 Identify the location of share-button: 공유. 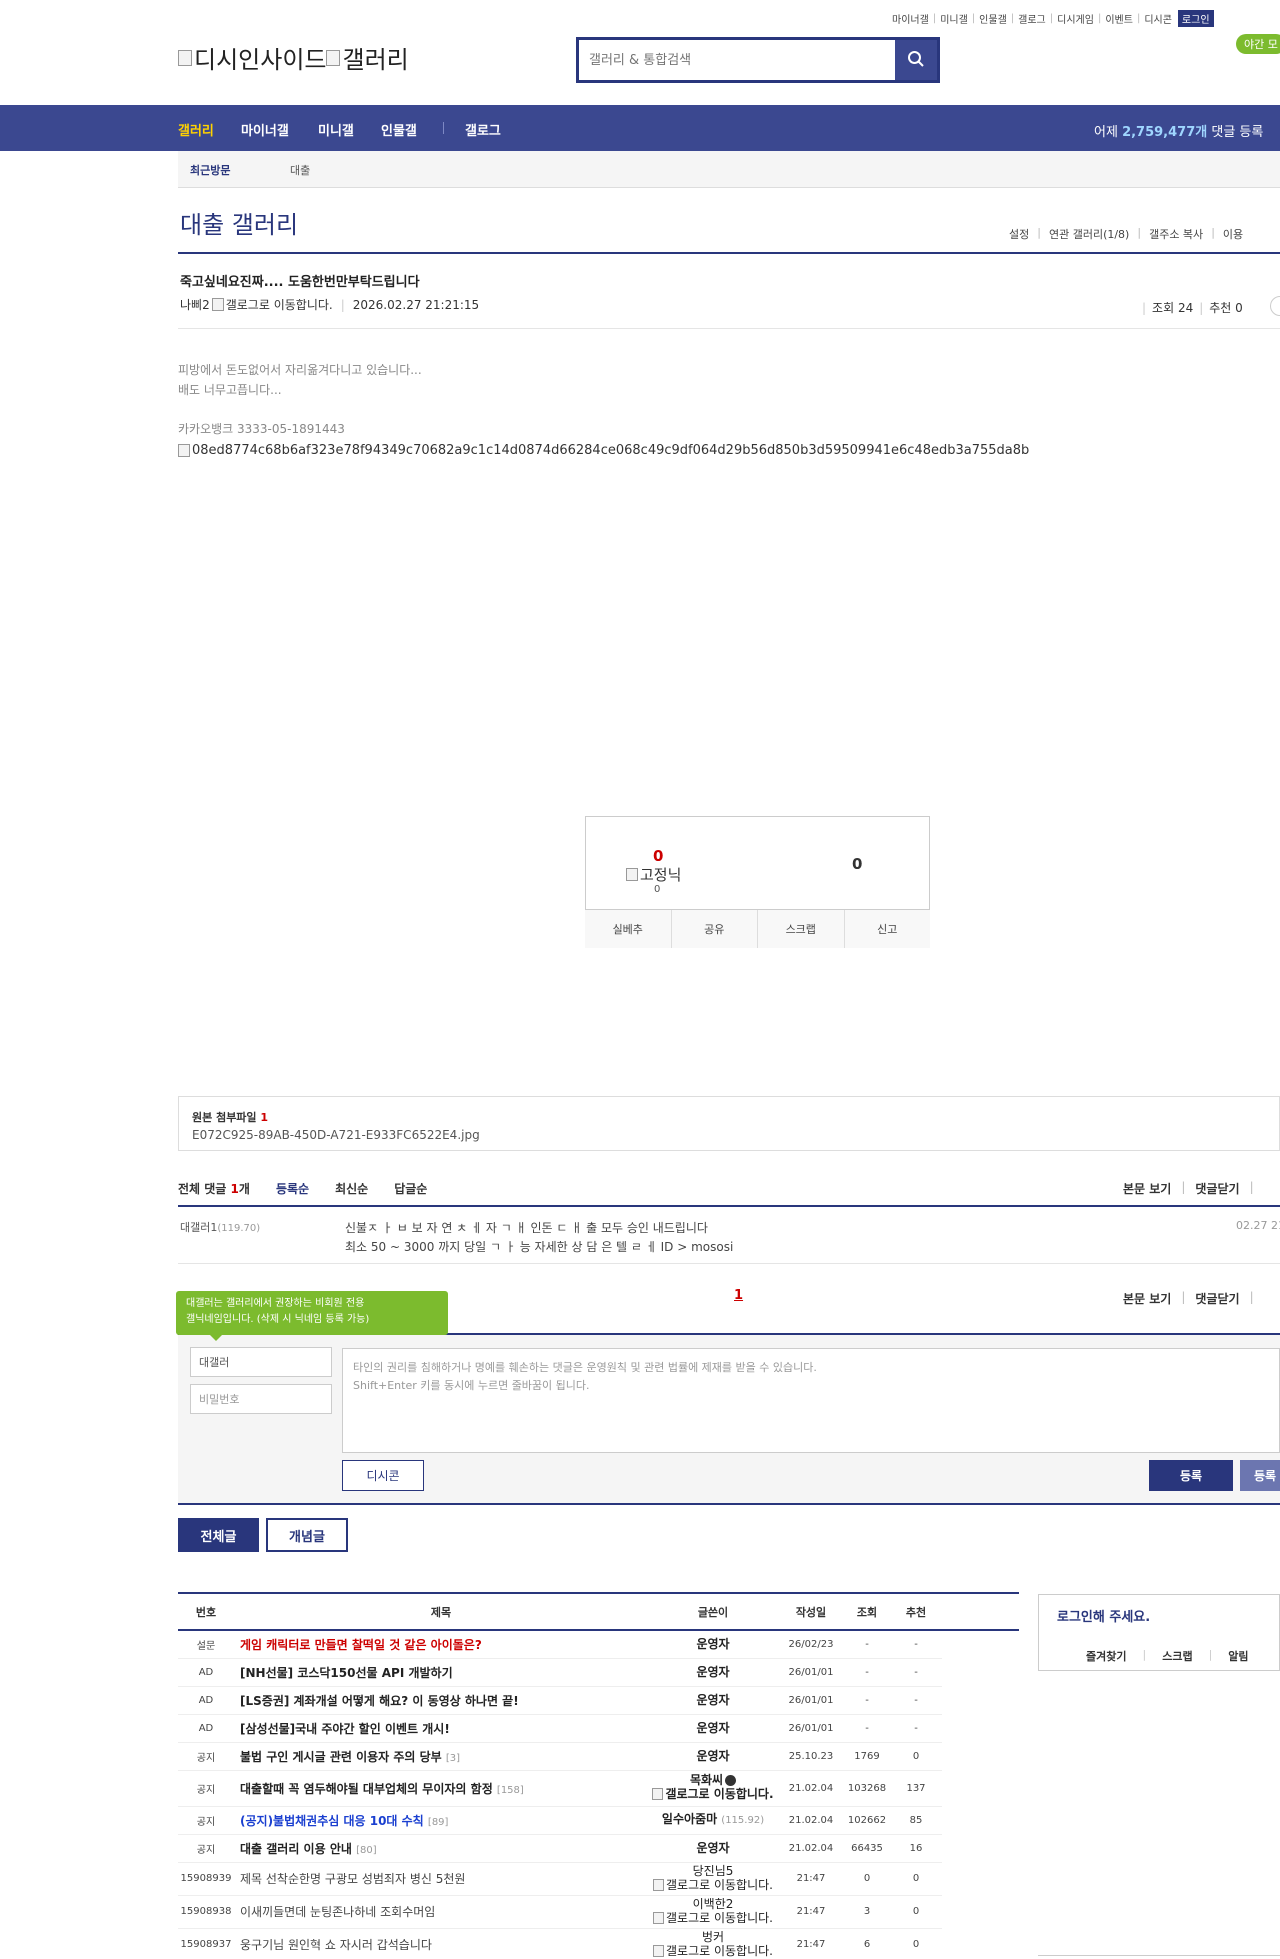
(715, 929).